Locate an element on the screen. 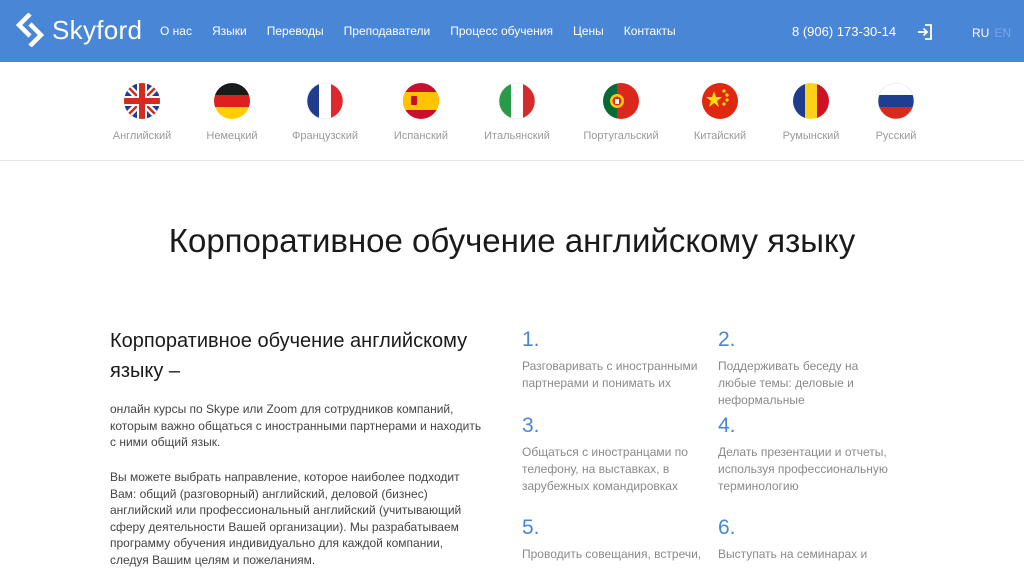  language-item-german: Немецкий is located at coordinates (232, 112).